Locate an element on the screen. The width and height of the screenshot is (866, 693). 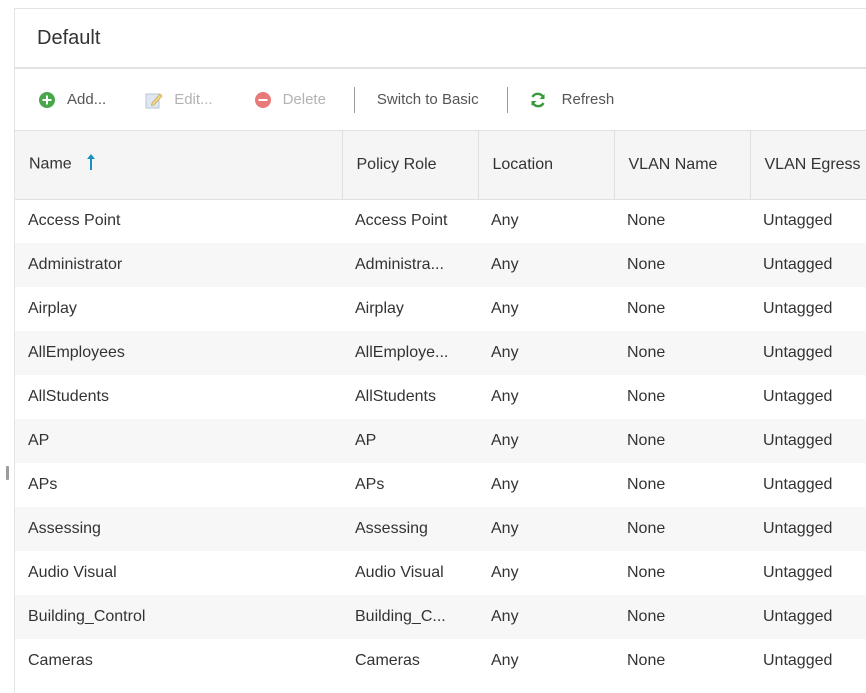
cell-name: Airplay is located at coordinates (178, 309).